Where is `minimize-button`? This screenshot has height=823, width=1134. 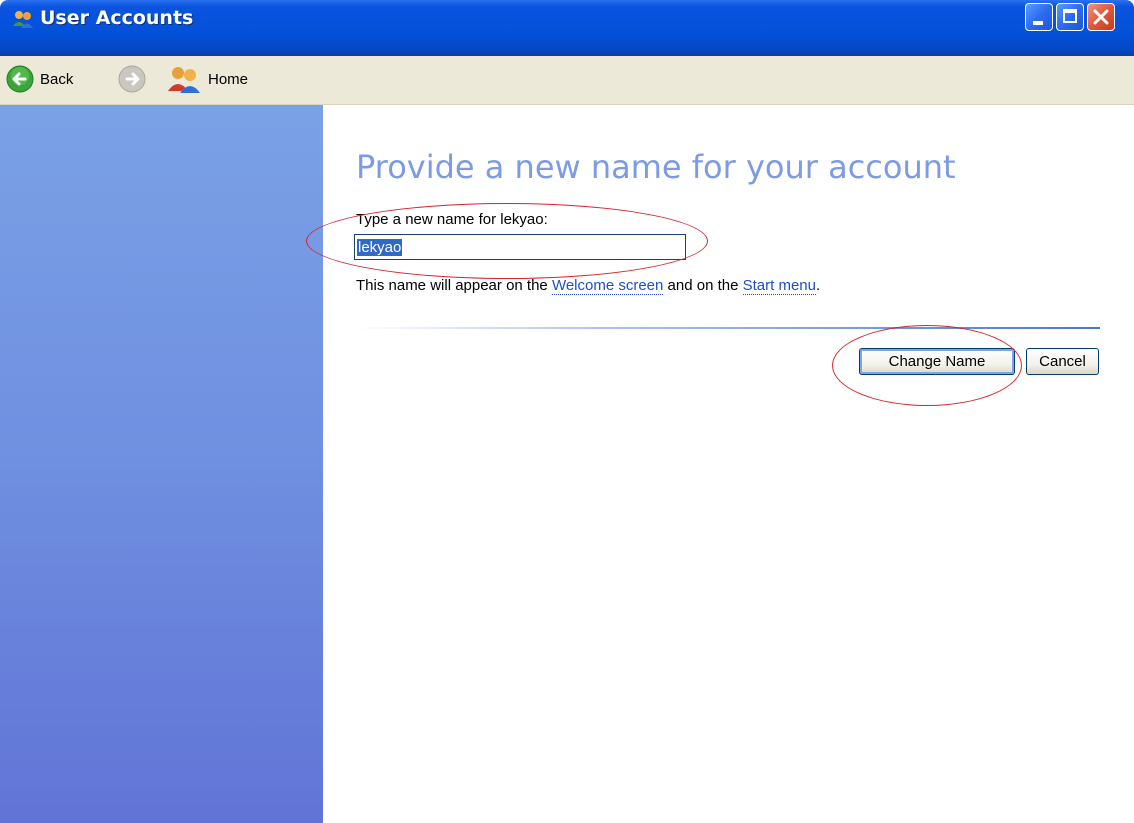
minimize-button is located at coordinates (1039, 17).